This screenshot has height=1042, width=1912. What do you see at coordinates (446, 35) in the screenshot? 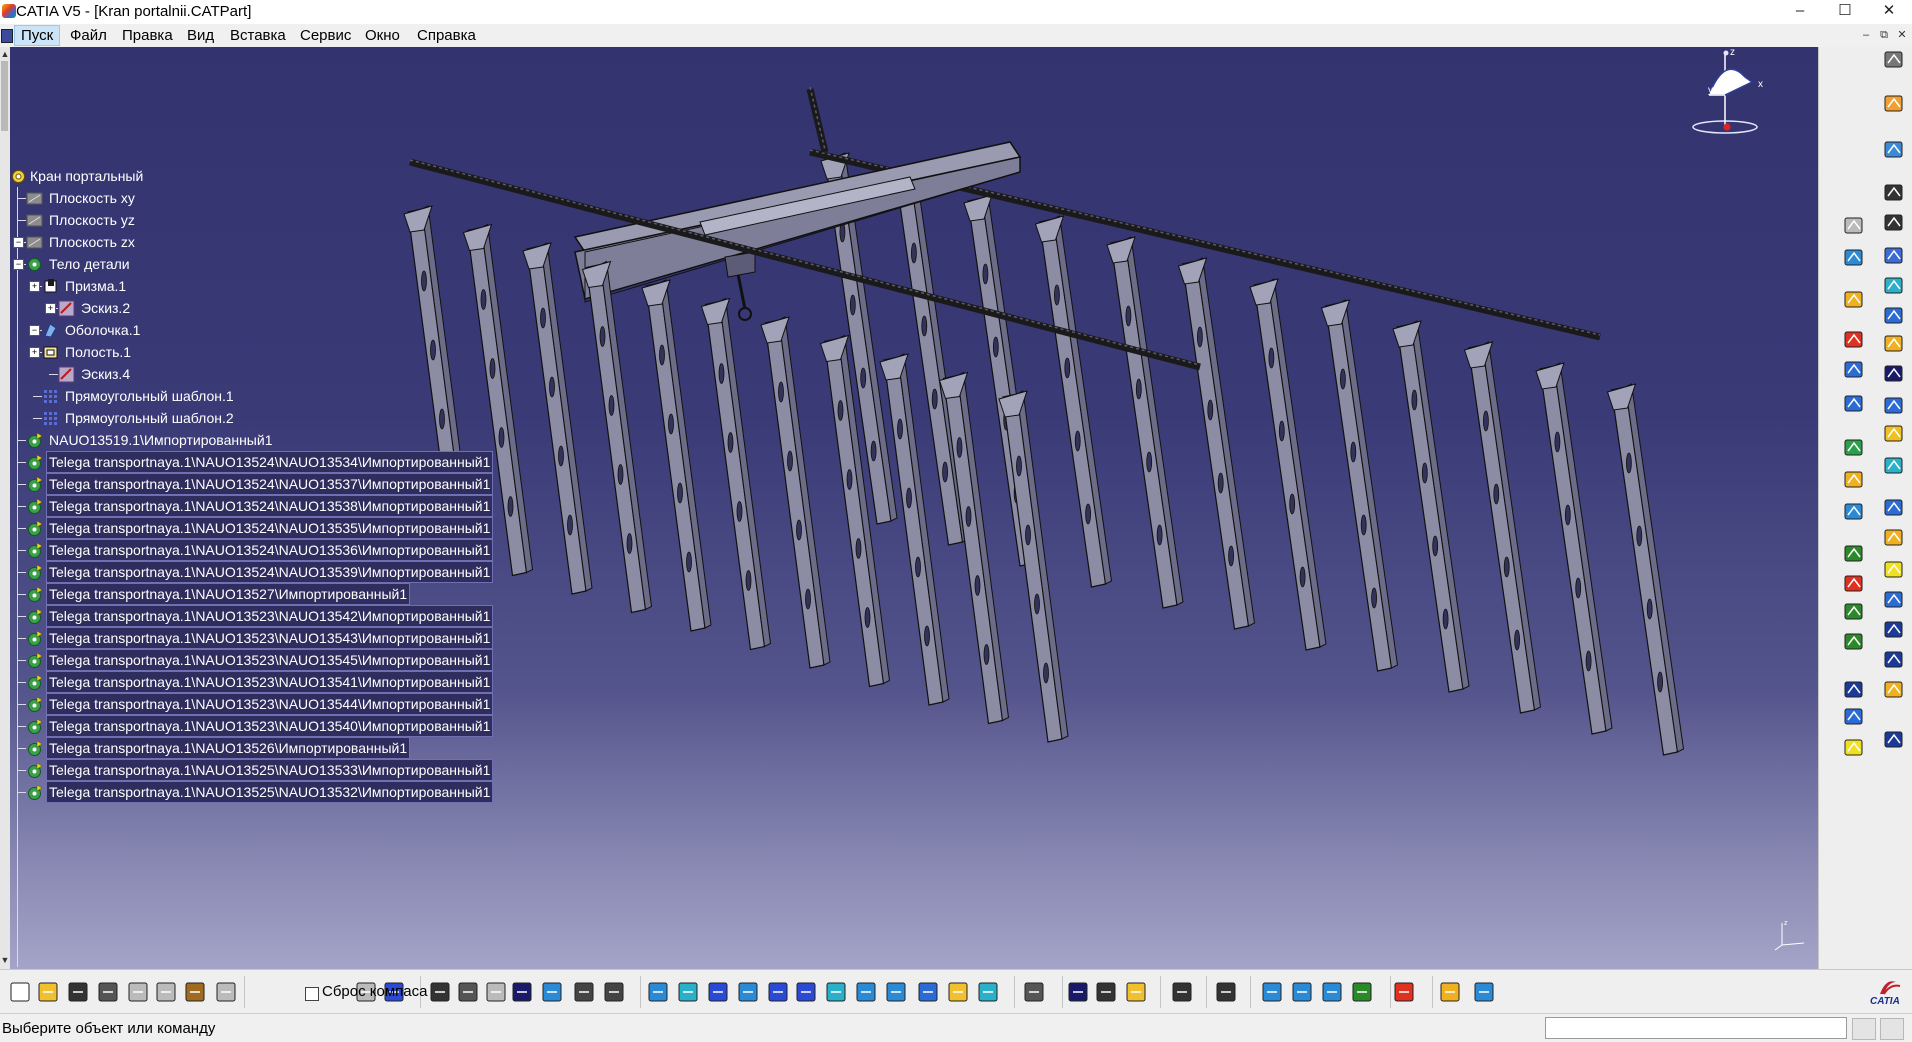
I see `menu-help: Справка` at bounding box center [446, 35].